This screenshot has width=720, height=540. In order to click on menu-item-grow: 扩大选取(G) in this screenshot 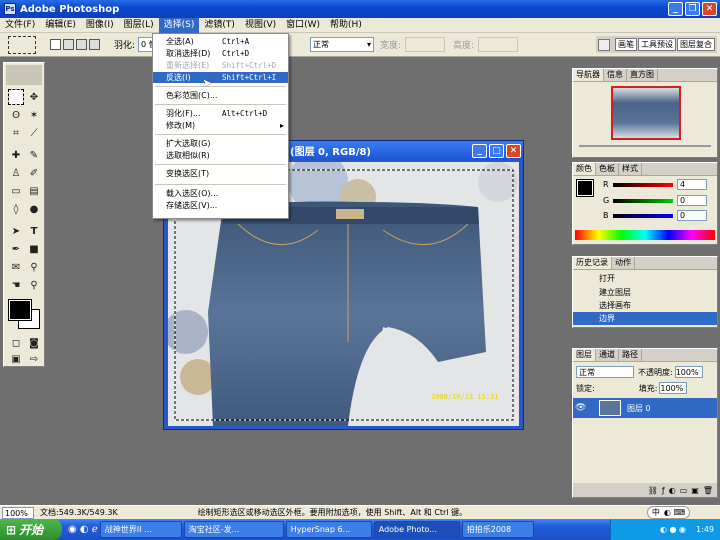, I will do `click(220, 143)`.